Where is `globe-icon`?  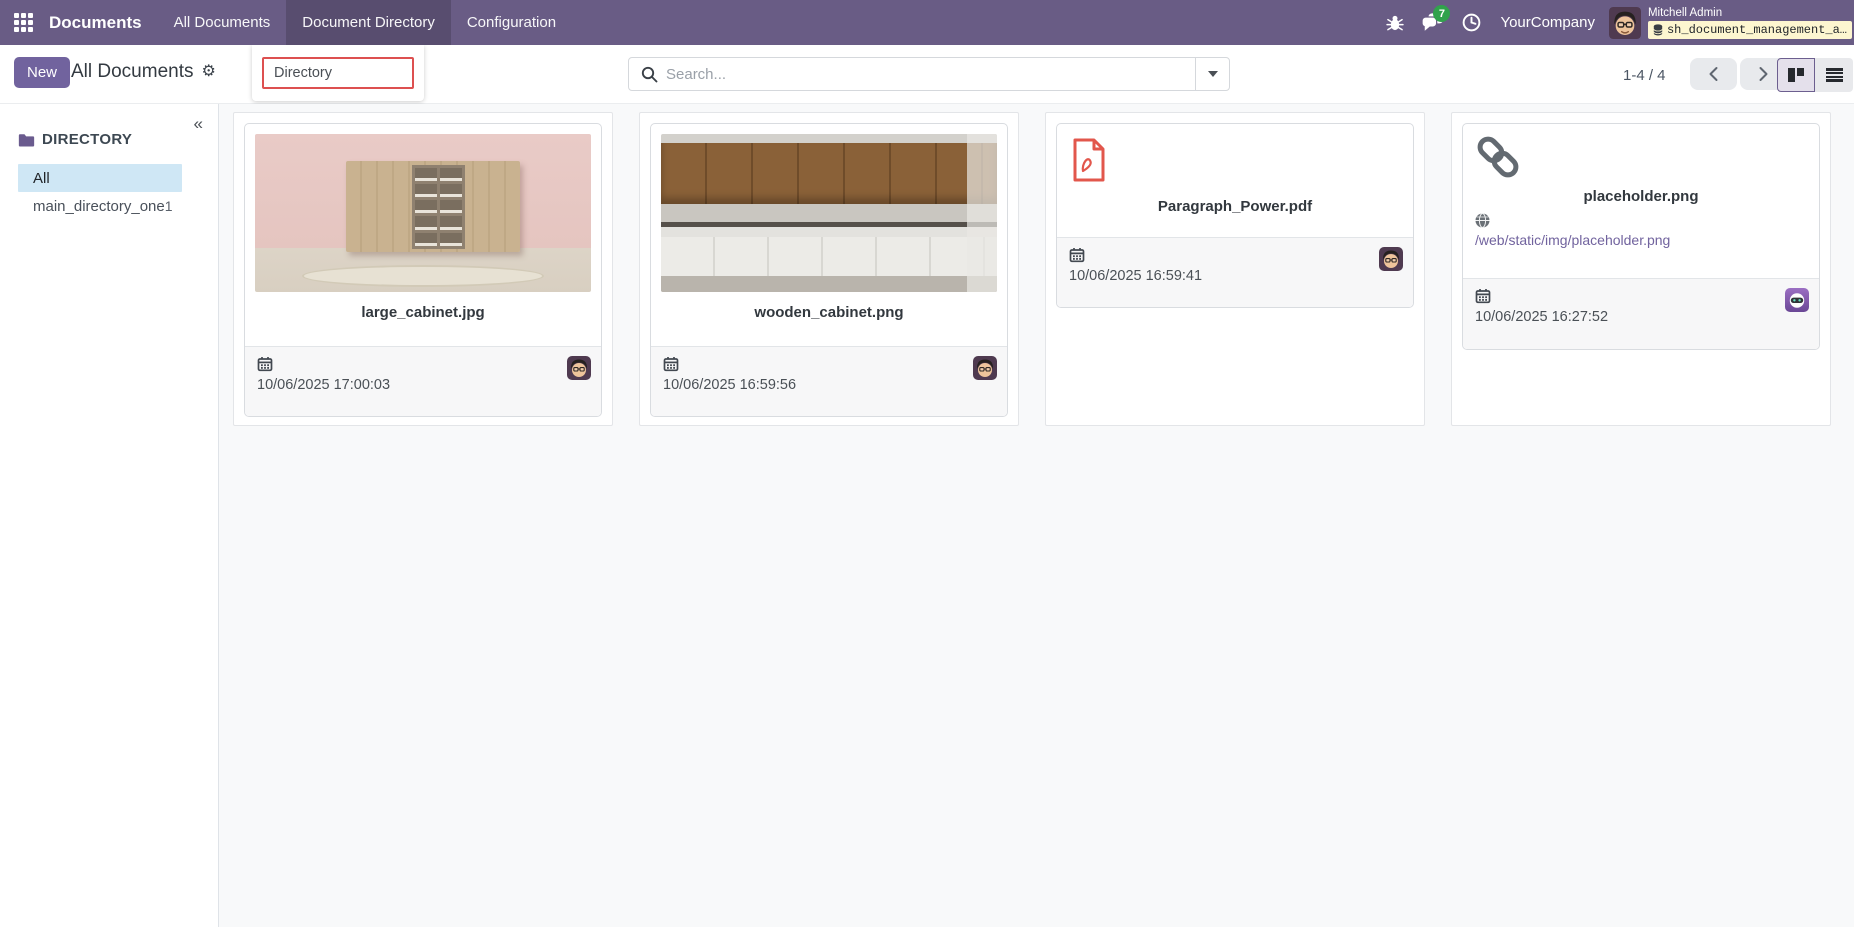 globe-icon is located at coordinates (1647, 220).